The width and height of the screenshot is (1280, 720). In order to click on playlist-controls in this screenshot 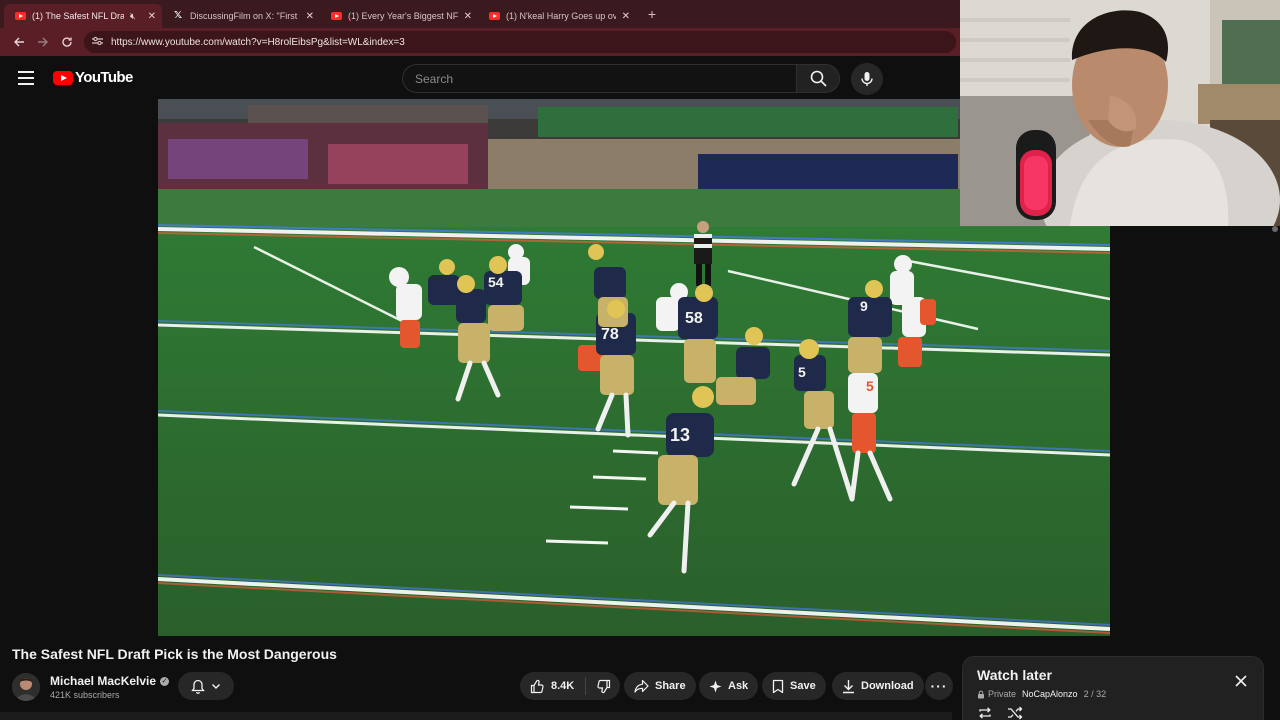, I will do `click(1000, 713)`.